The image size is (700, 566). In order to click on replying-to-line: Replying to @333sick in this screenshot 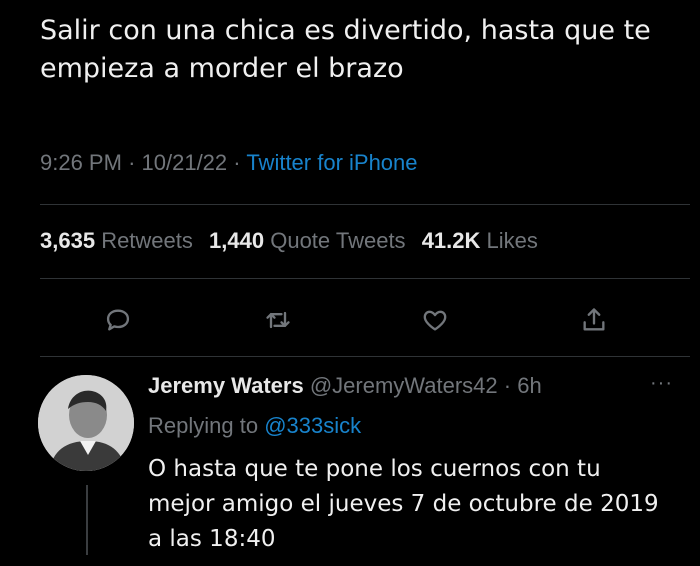, I will do `click(254, 426)`.